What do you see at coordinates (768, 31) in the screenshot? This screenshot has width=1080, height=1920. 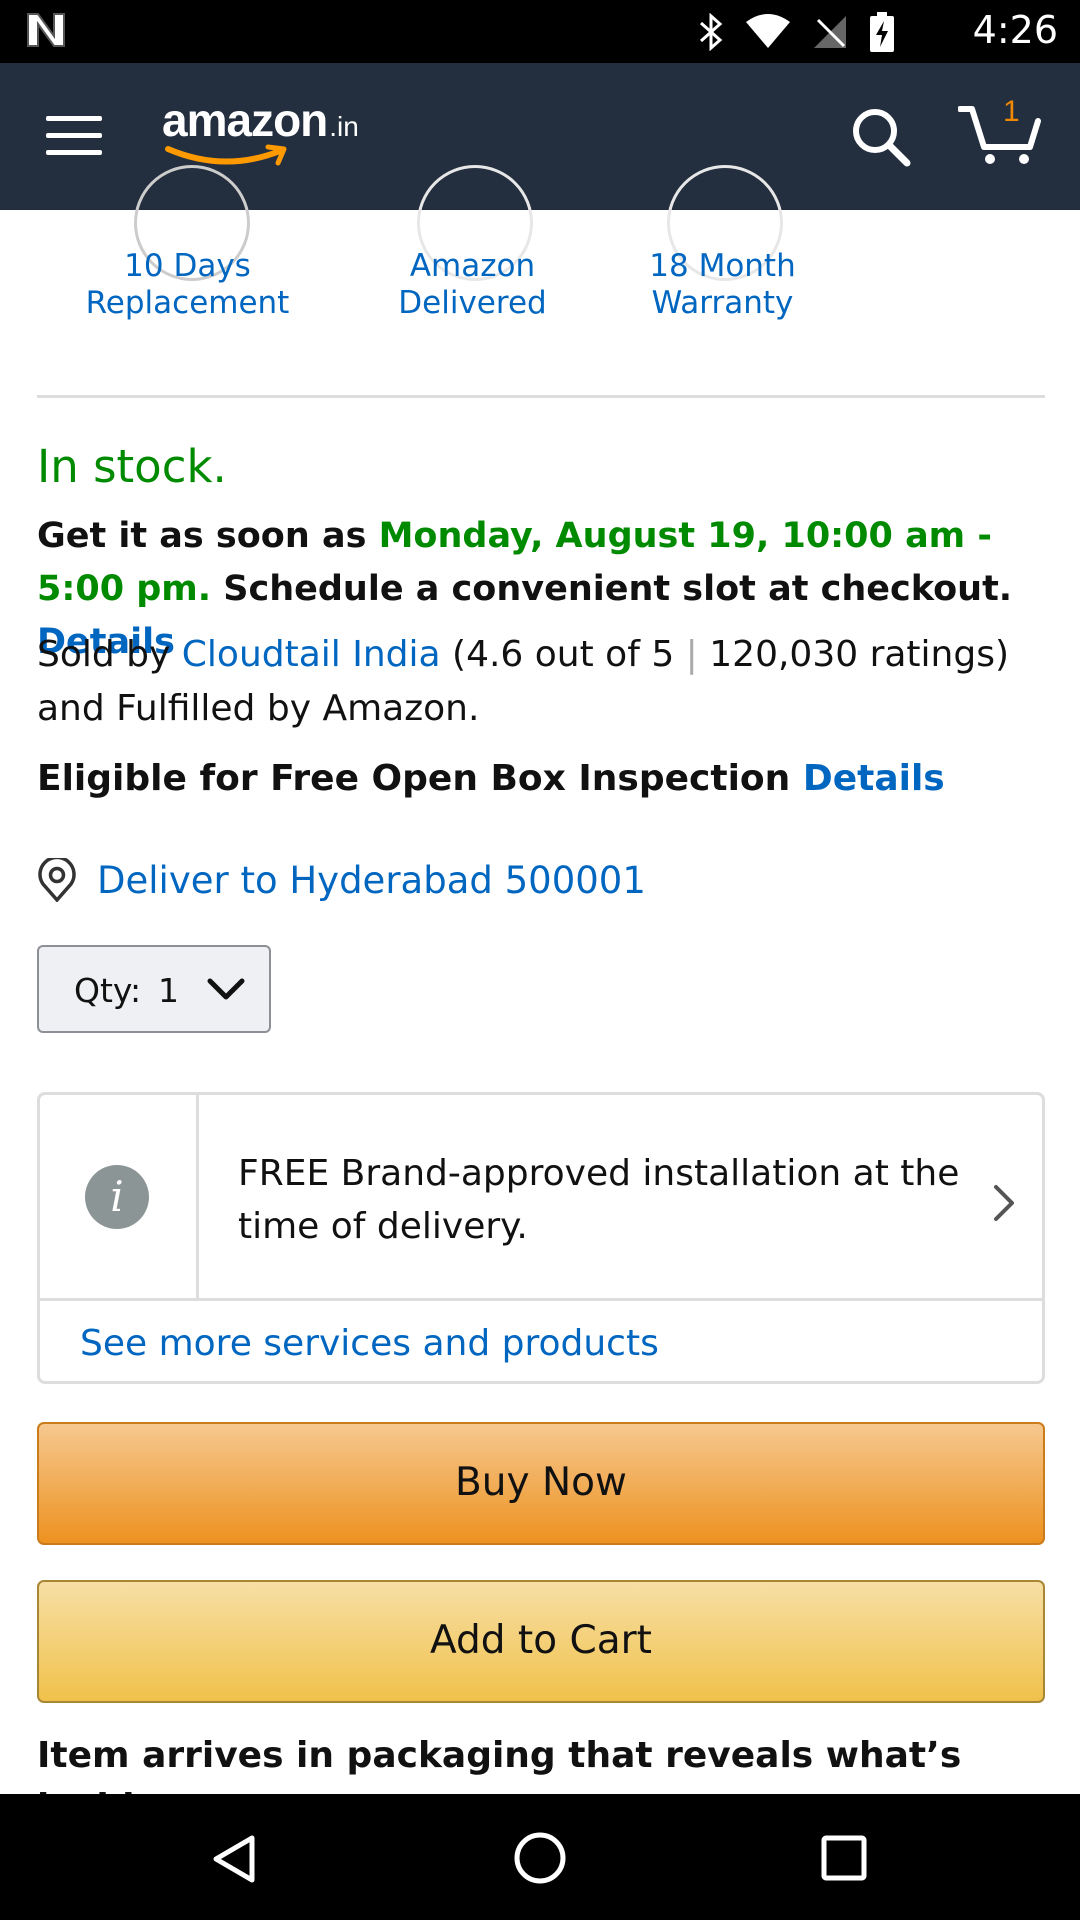 I see `wifi-icon` at bounding box center [768, 31].